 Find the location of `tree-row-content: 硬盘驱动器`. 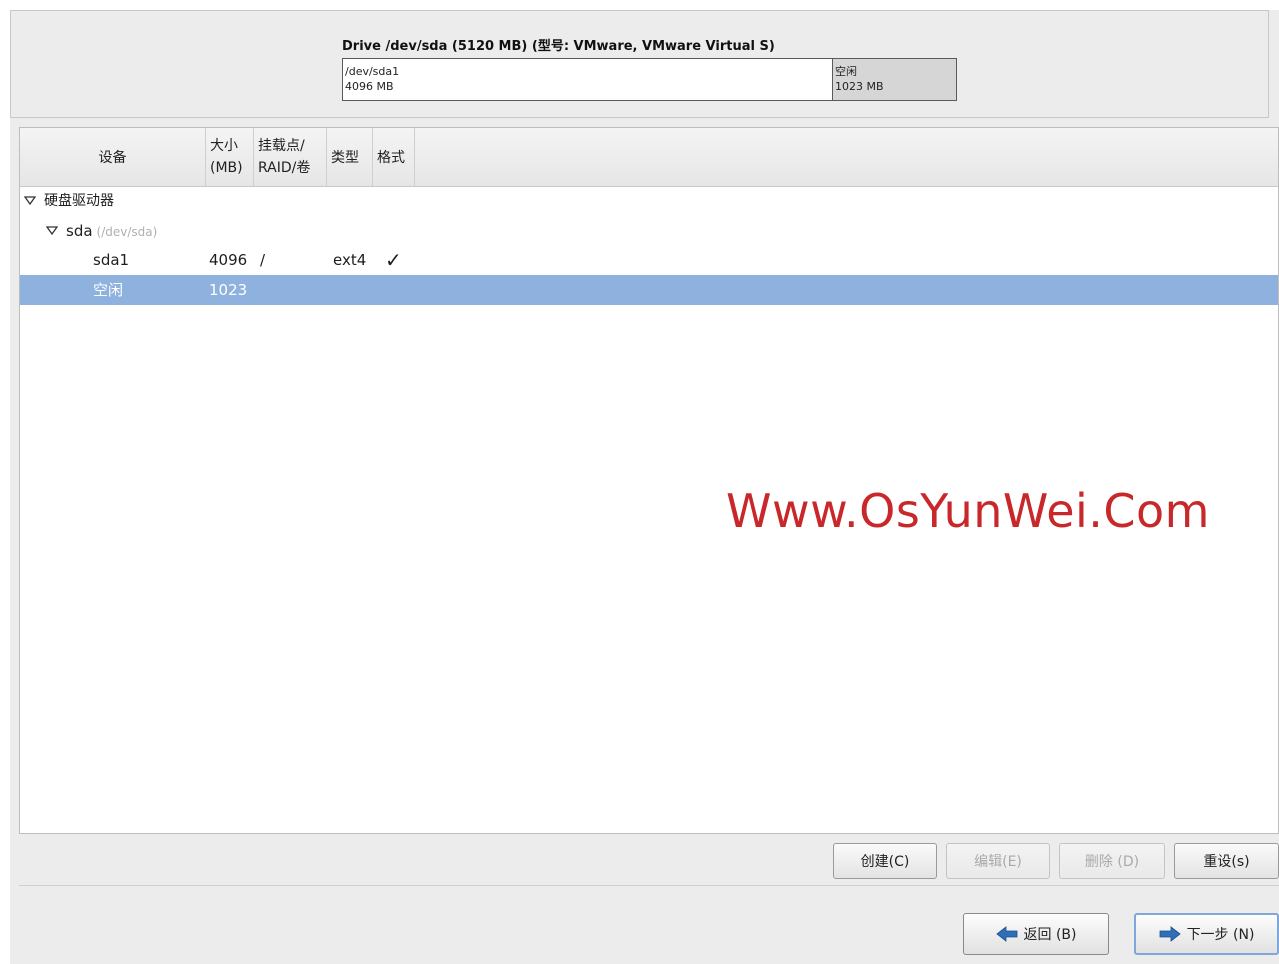

tree-row-content: 硬盘驱动器 is located at coordinates (69, 201).